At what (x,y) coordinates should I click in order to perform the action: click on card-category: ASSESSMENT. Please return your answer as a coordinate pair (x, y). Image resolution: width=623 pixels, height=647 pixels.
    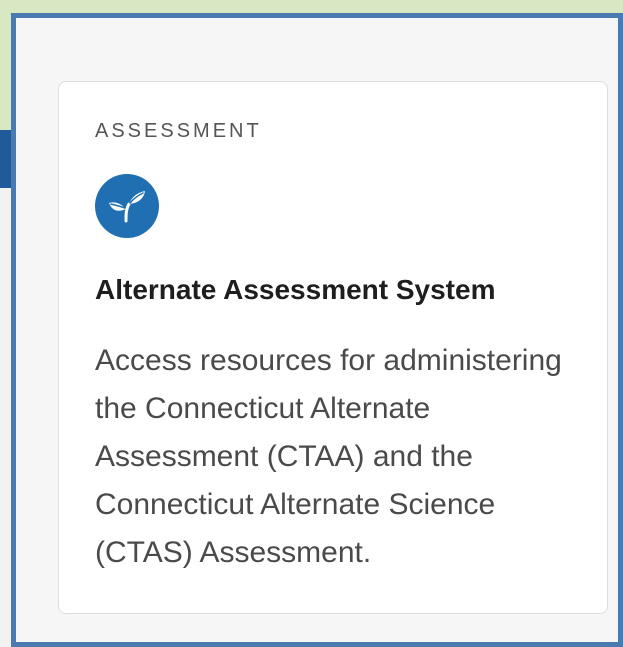
    Looking at the image, I should click on (178, 131).